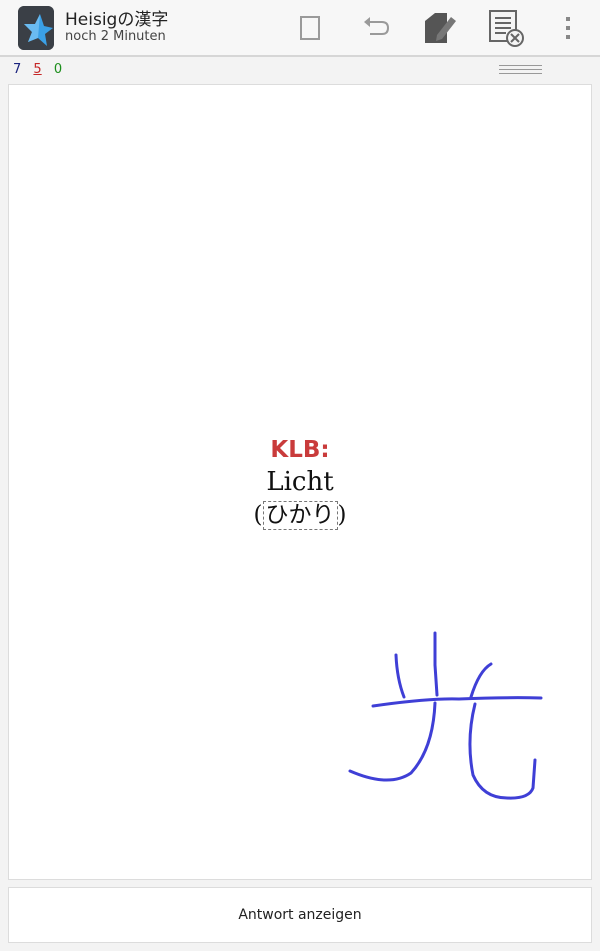  I want to click on learning-count: 5, so click(37, 69).